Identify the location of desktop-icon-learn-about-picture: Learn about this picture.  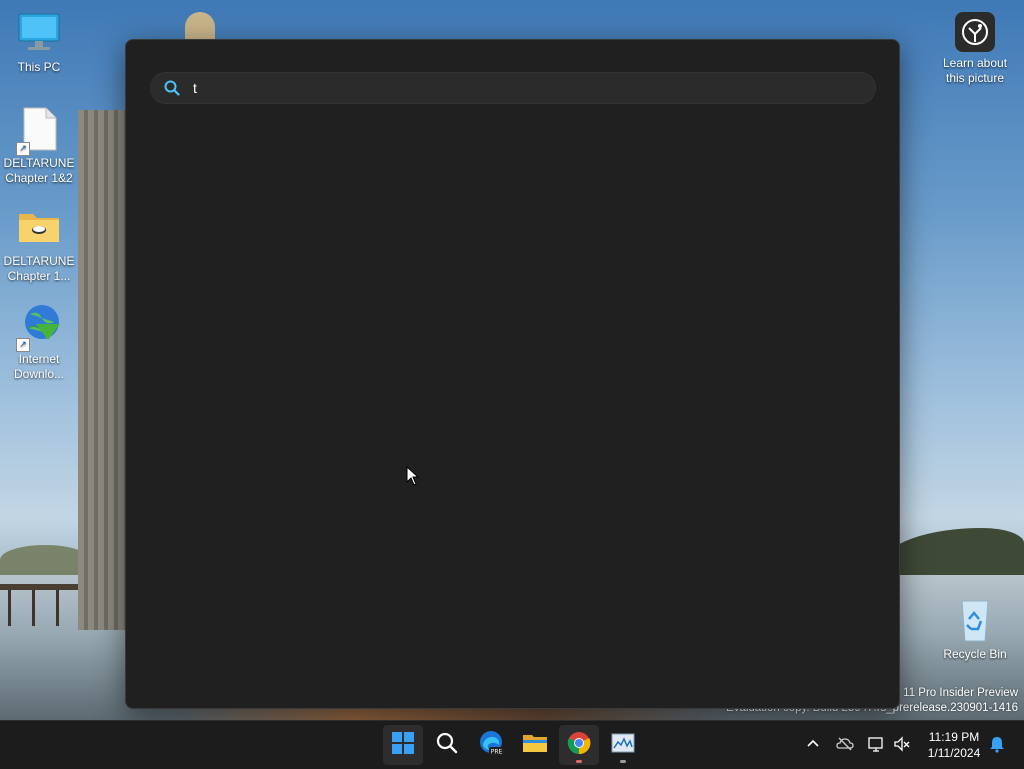
(975, 49).